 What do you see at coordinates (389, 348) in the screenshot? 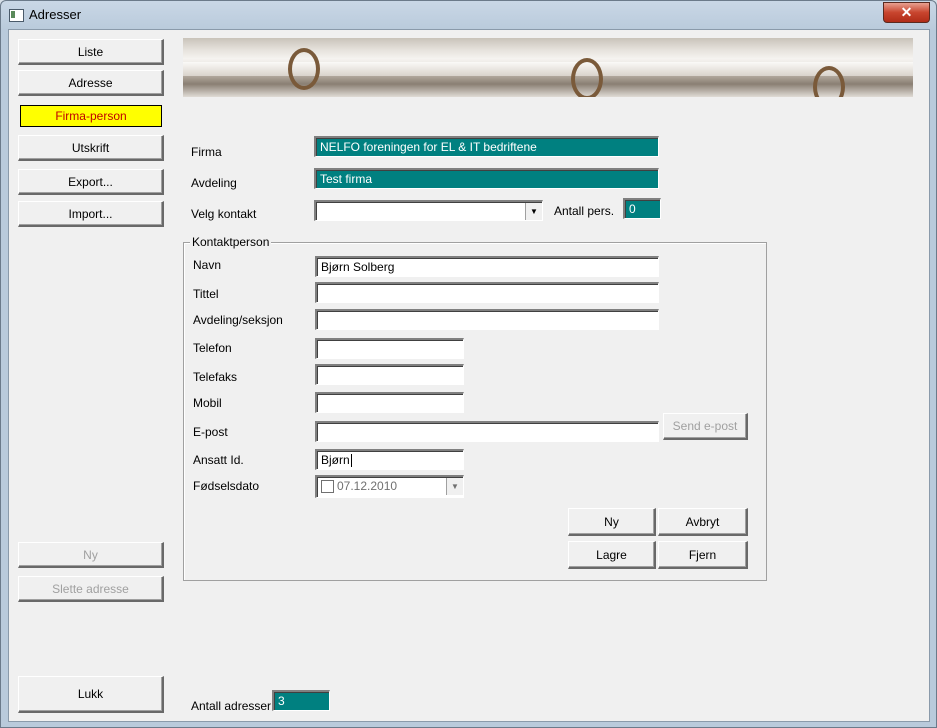
I see `telefon-field` at bounding box center [389, 348].